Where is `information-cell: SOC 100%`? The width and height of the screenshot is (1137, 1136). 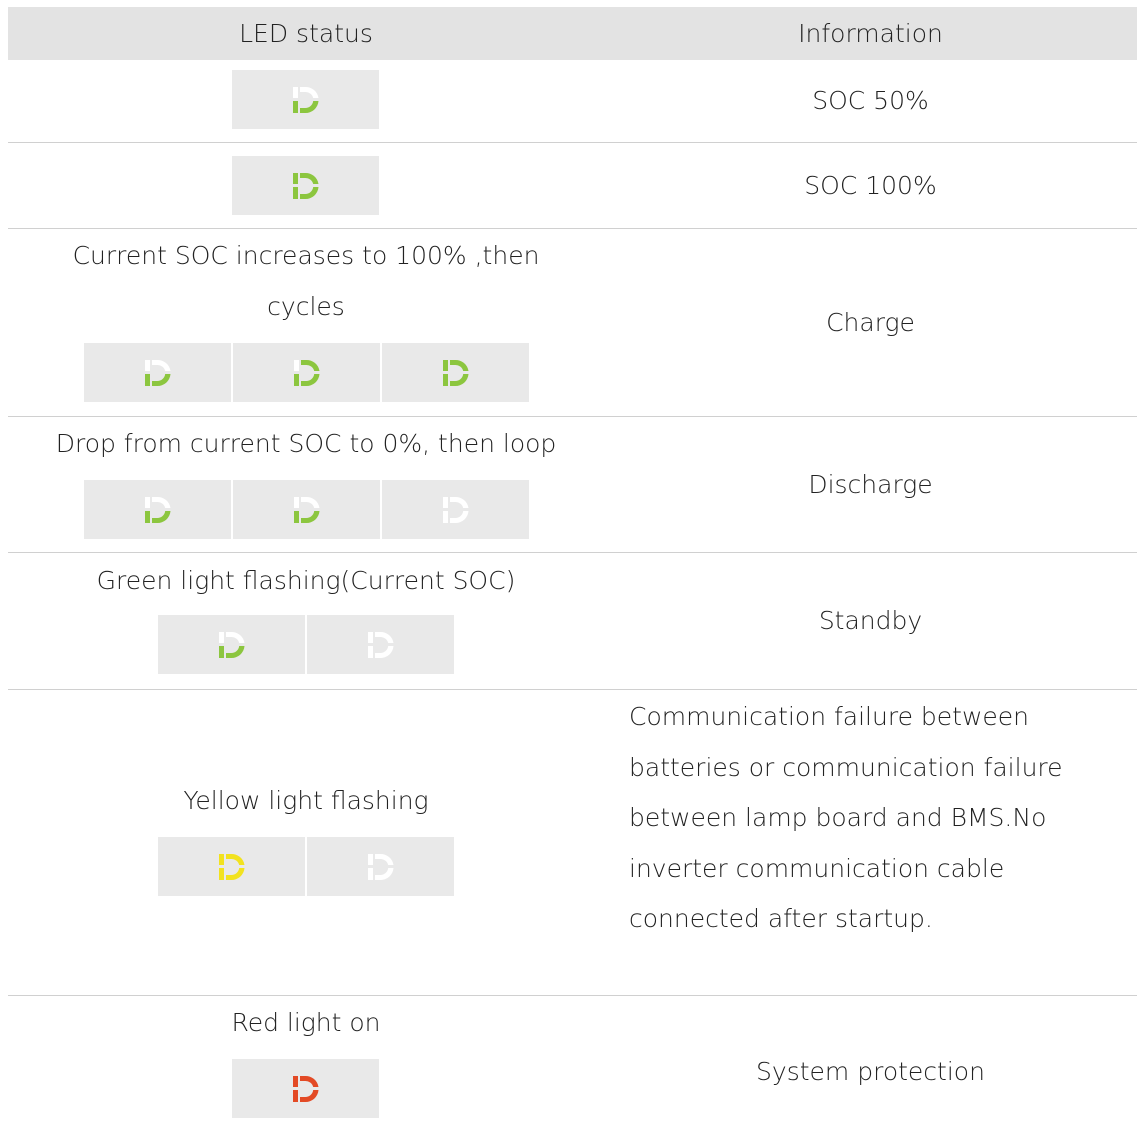
information-cell: SOC 100% is located at coordinates (870, 185).